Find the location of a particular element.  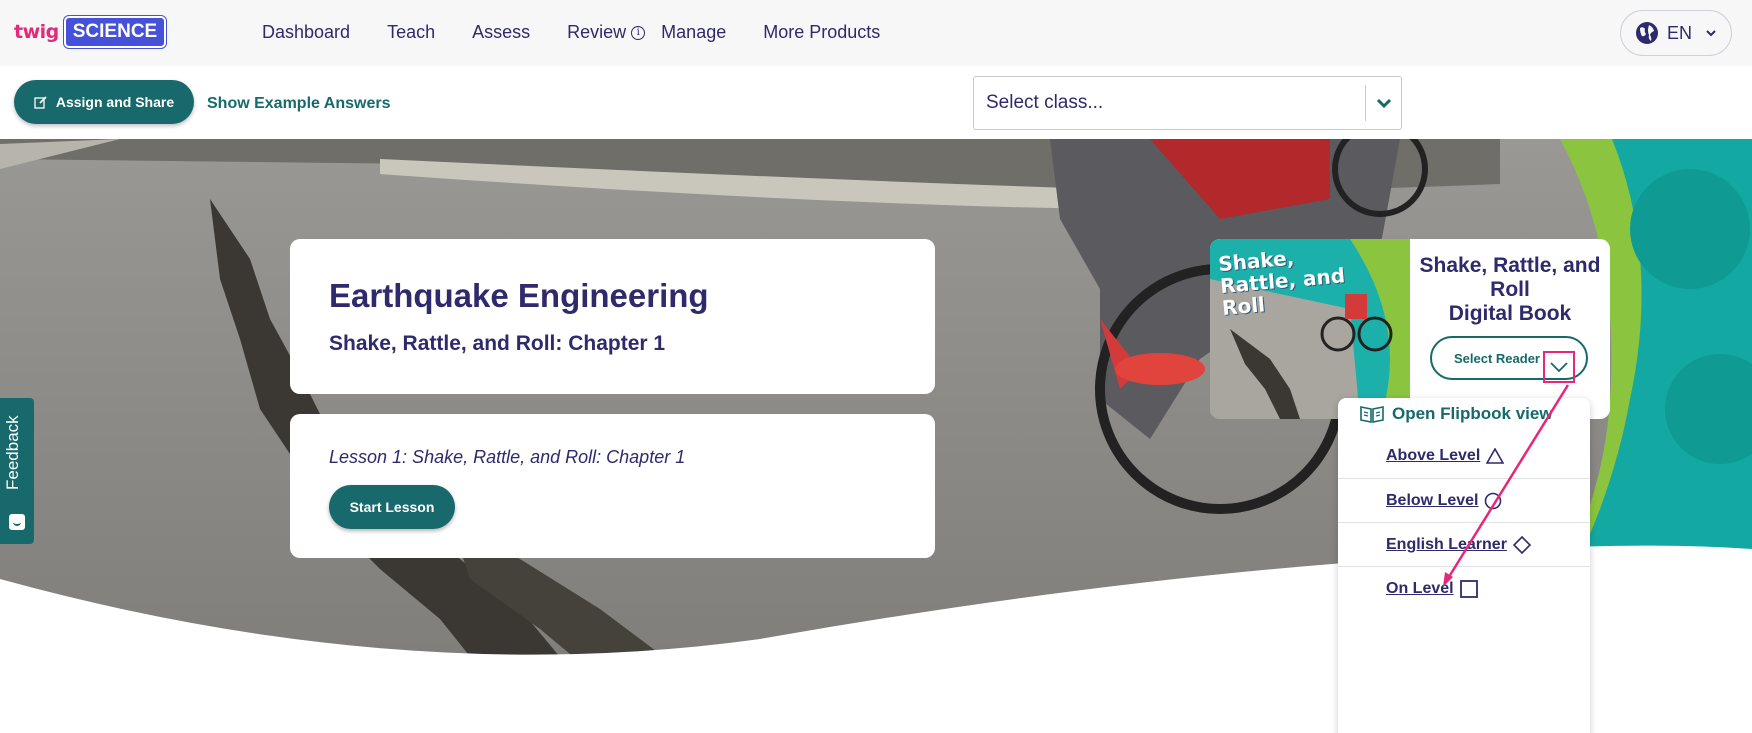

language-code: EN is located at coordinates (1680, 32).